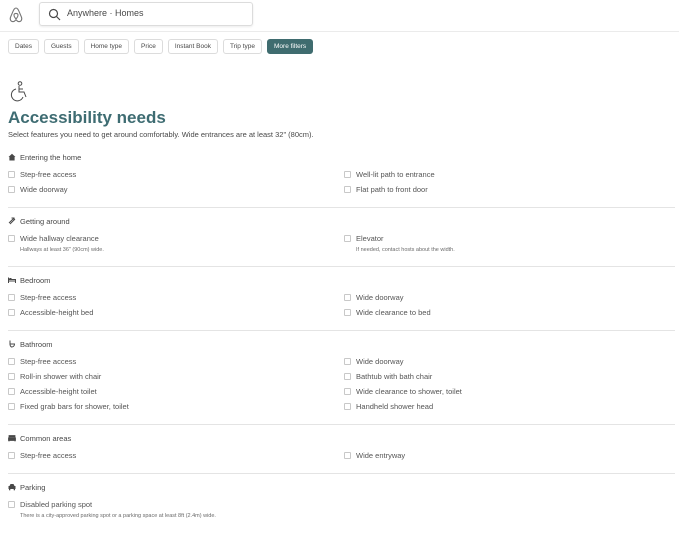 Image resolution: width=679 pixels, height=543 pixels. What do you see at coordinates (39, 221) in the screenshot?
I see `section-header: Getting around` at bounding box center [39, 221].